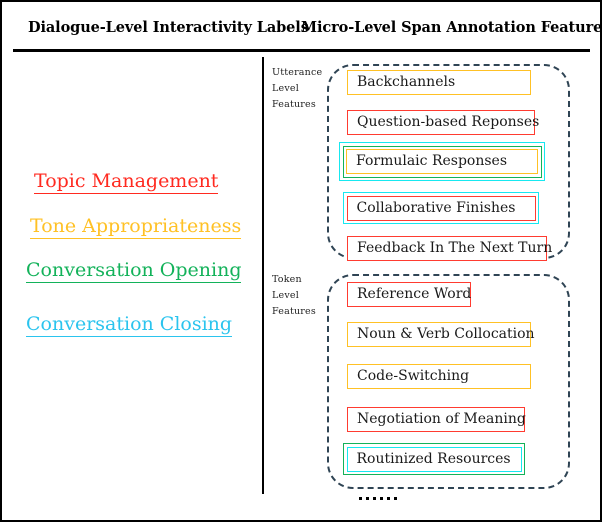  Describe the element at coordinates (441, 419) in the screenshot. I see `feature-label: Negotiation of Meaning` at that location.